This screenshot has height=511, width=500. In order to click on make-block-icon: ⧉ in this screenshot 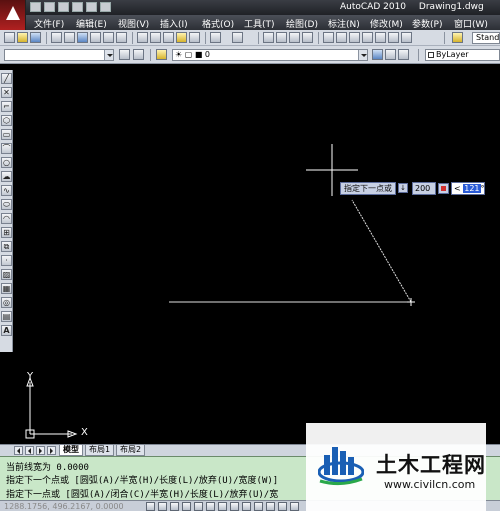, I will do `click(6, 246)`.